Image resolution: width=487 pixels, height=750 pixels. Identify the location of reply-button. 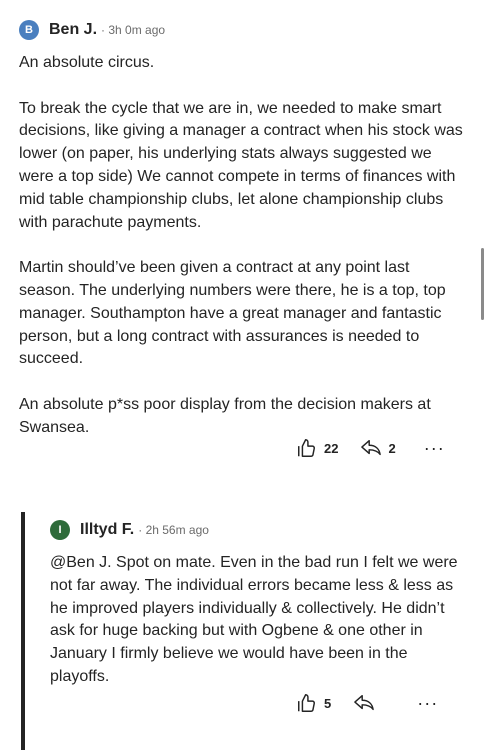
(367, 703).